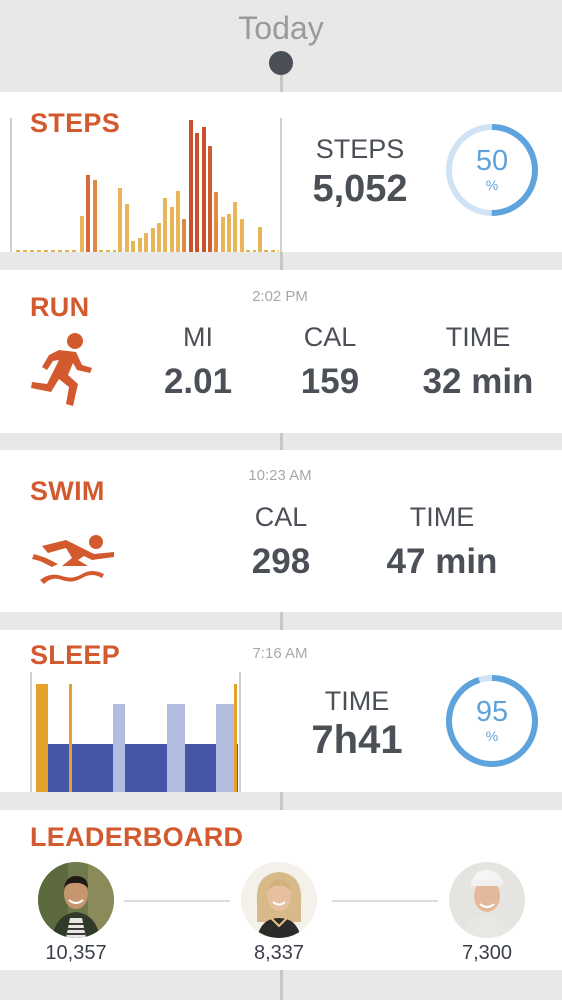 Image resolution: width=562 pixels, height=1000 pixels. What do you see at coordinates (492, 736) in the screenshot?
I see `sleep-percent-symbol: %` at bounding box center [492, 736].